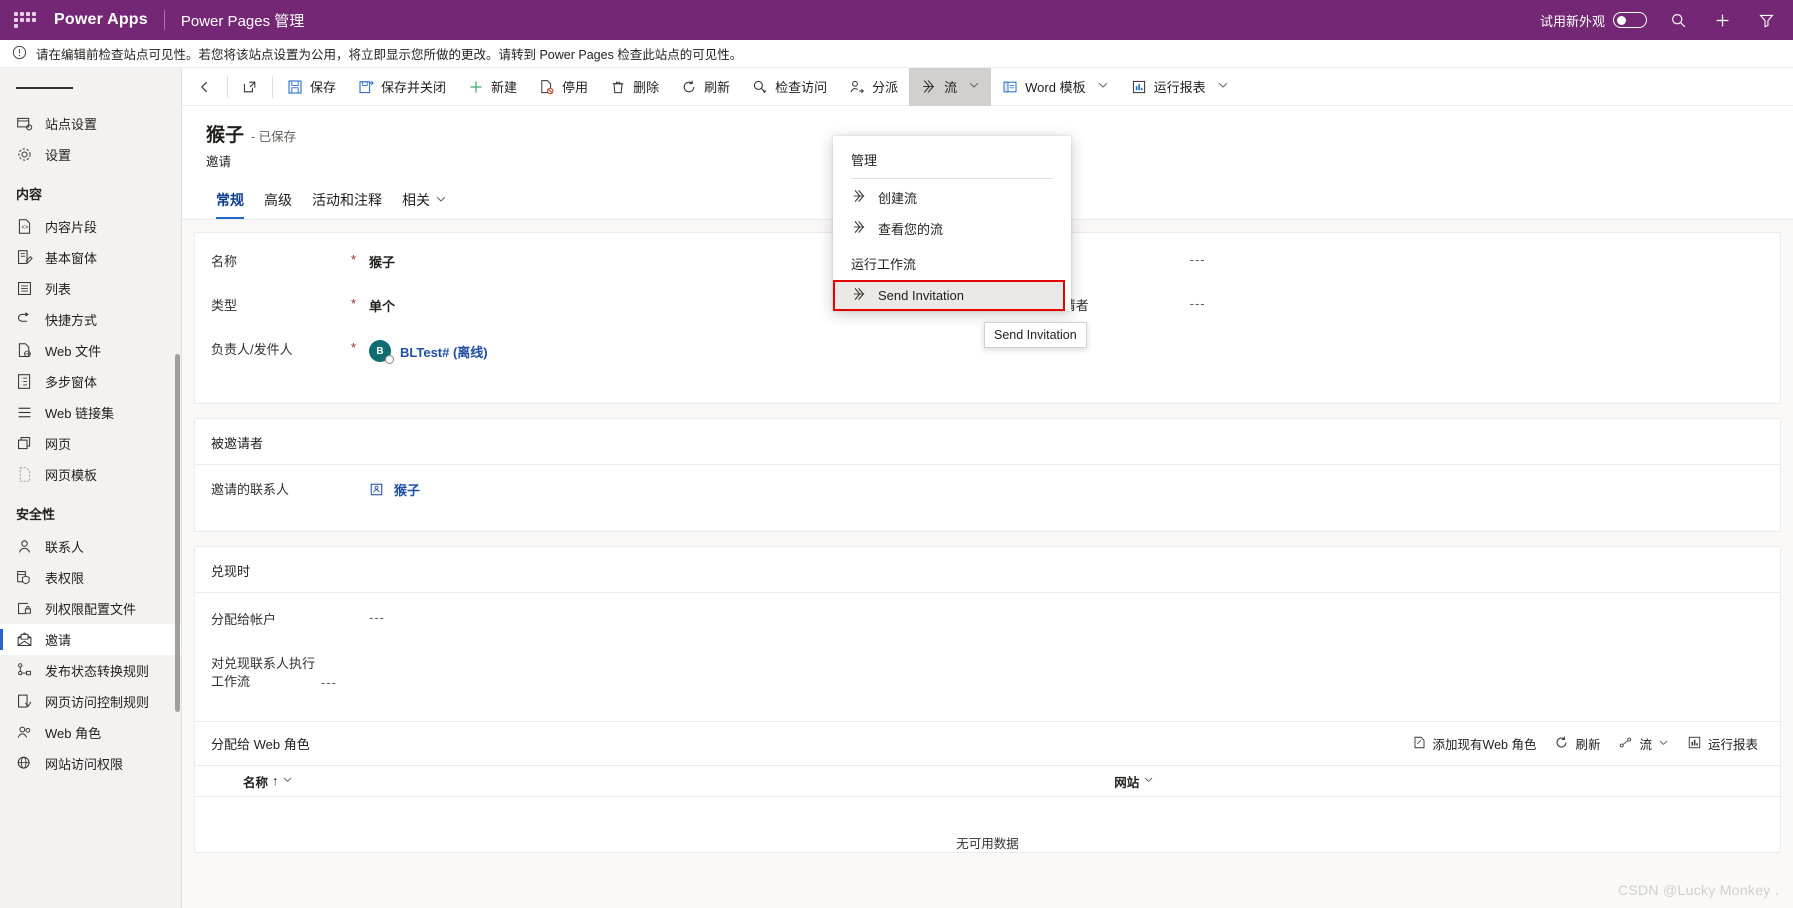 The image size is (1793, 908). I want to click on refresh-button: 刷新, so click(705, 87).